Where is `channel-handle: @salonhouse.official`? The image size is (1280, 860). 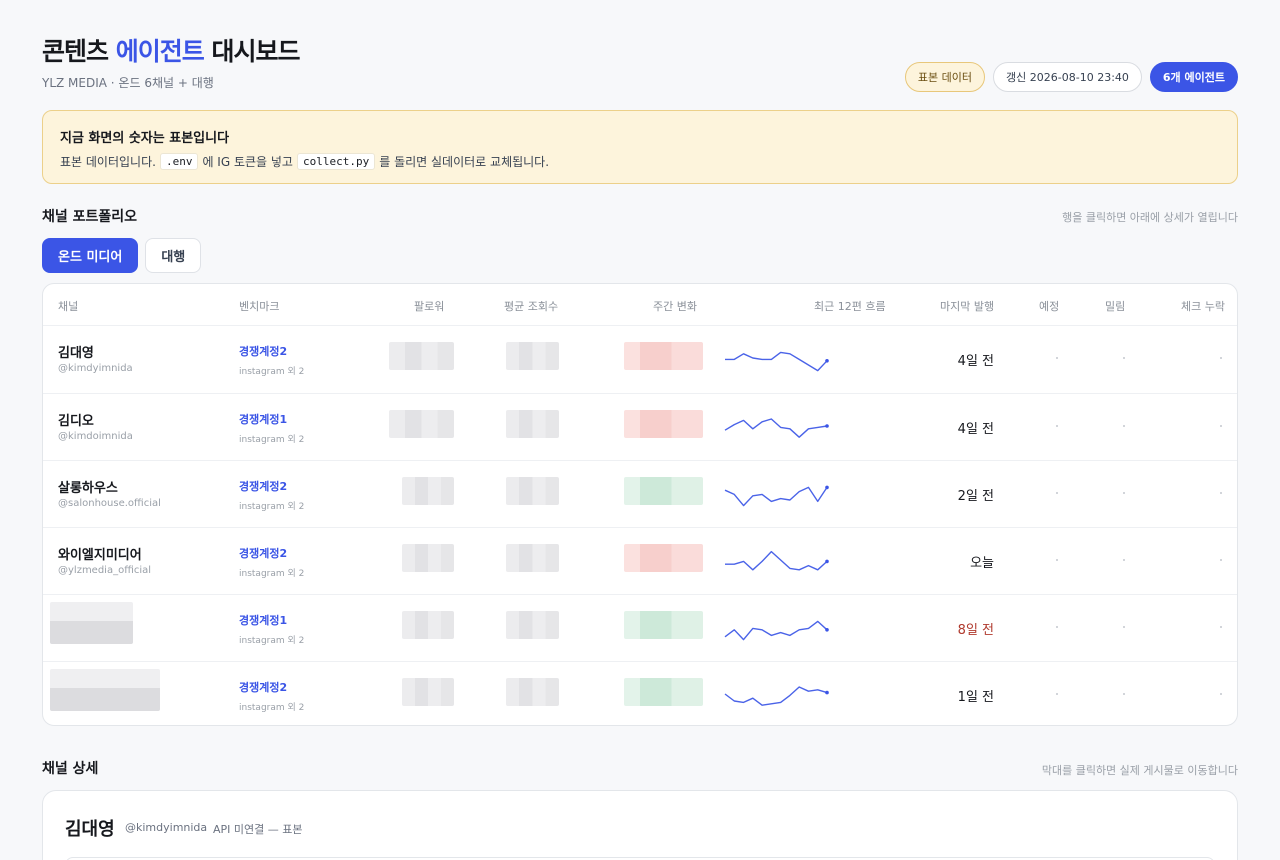
channel-handle: @salonhouse.official is located at coordinates (109, 503).